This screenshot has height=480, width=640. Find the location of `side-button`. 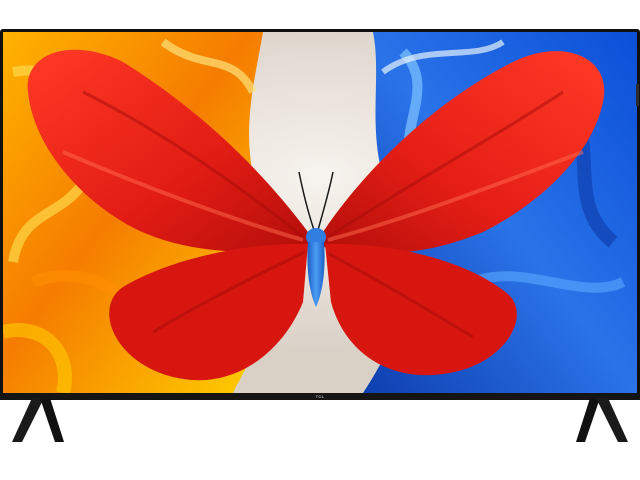

side-button is located at coordinates (637, 95).